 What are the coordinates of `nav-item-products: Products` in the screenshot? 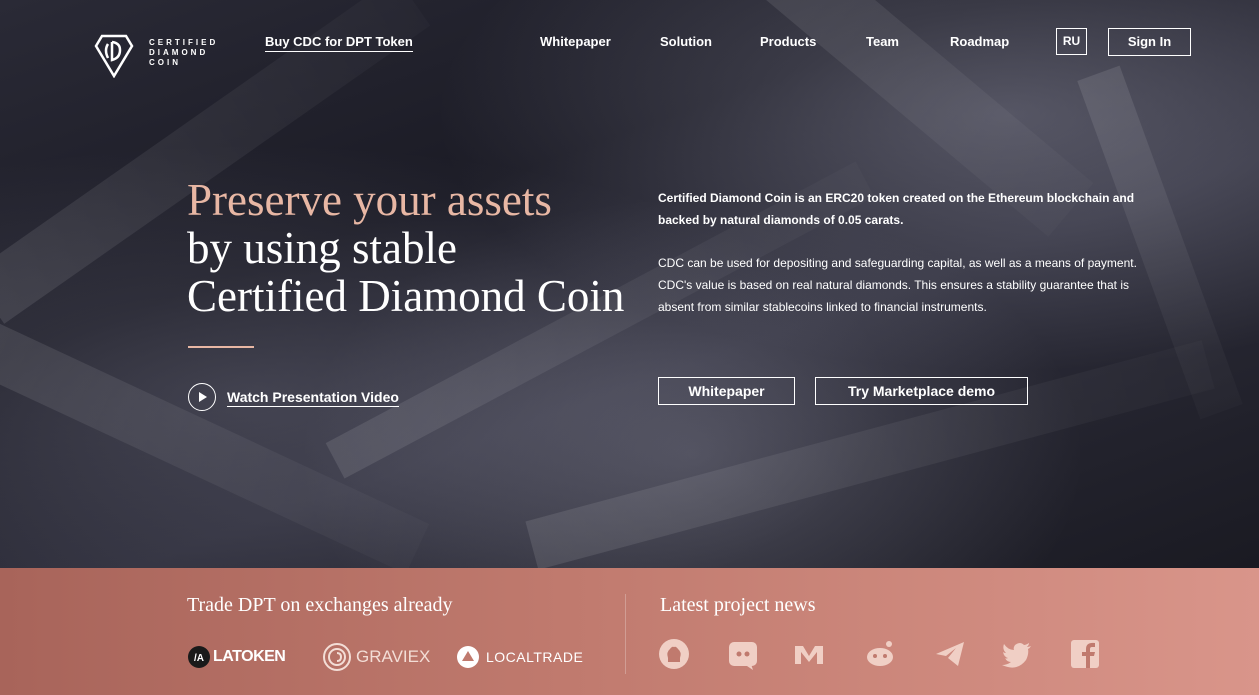 It's located at (788, 41).